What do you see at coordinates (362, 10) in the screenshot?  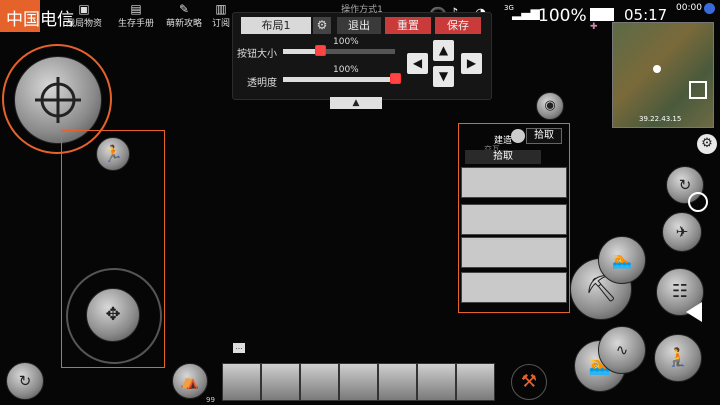 I see `panel-title: 操作方式1` at bounding box center [362, 10].